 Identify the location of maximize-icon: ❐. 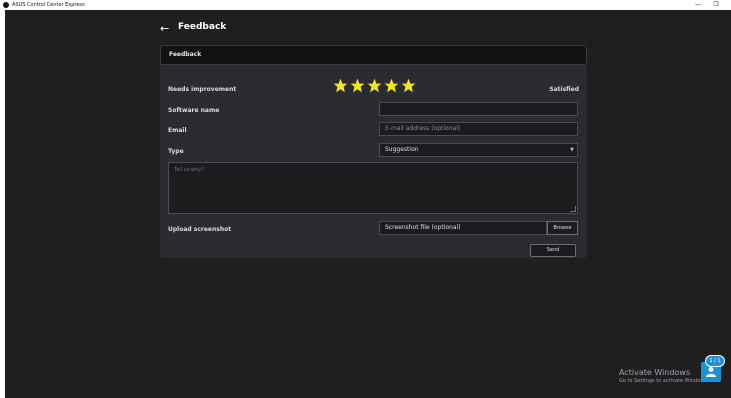
(716, 5).